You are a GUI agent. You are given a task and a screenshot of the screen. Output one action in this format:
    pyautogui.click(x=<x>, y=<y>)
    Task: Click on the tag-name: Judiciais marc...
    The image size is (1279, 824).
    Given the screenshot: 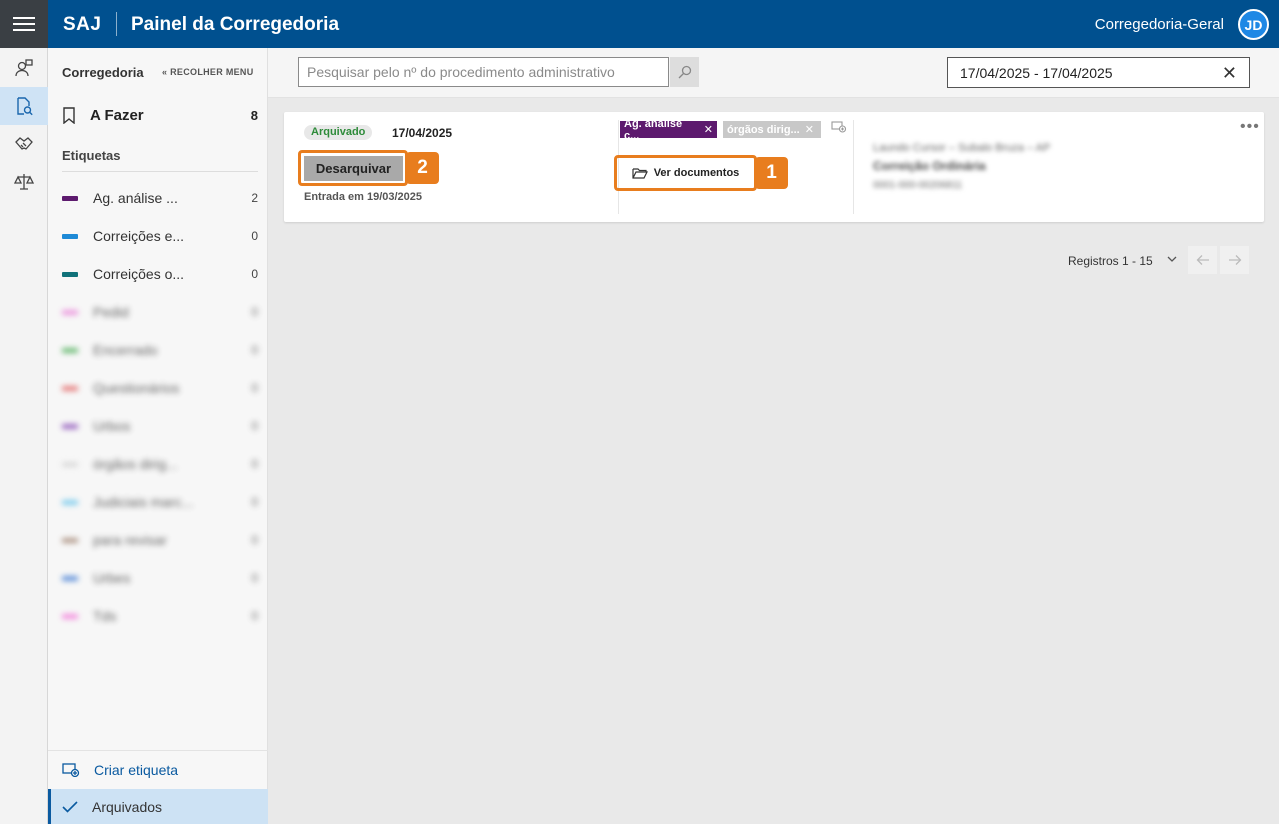 What is the action you would take?
    pyautogui.click(x=143, y=502)
    